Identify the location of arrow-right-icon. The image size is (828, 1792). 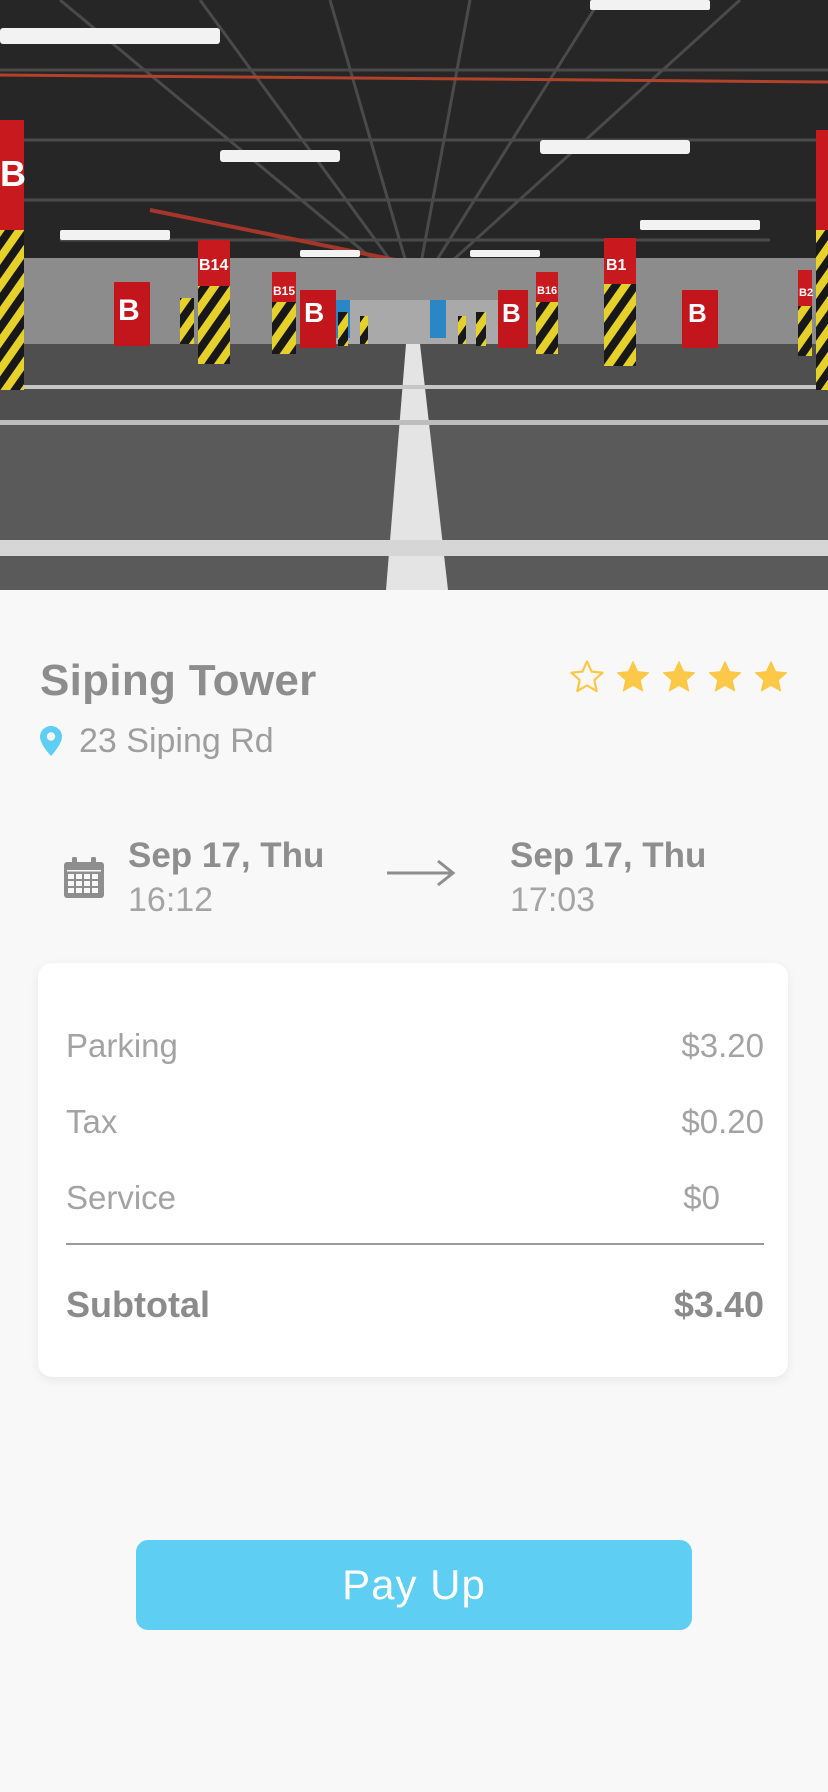
(421, 873).